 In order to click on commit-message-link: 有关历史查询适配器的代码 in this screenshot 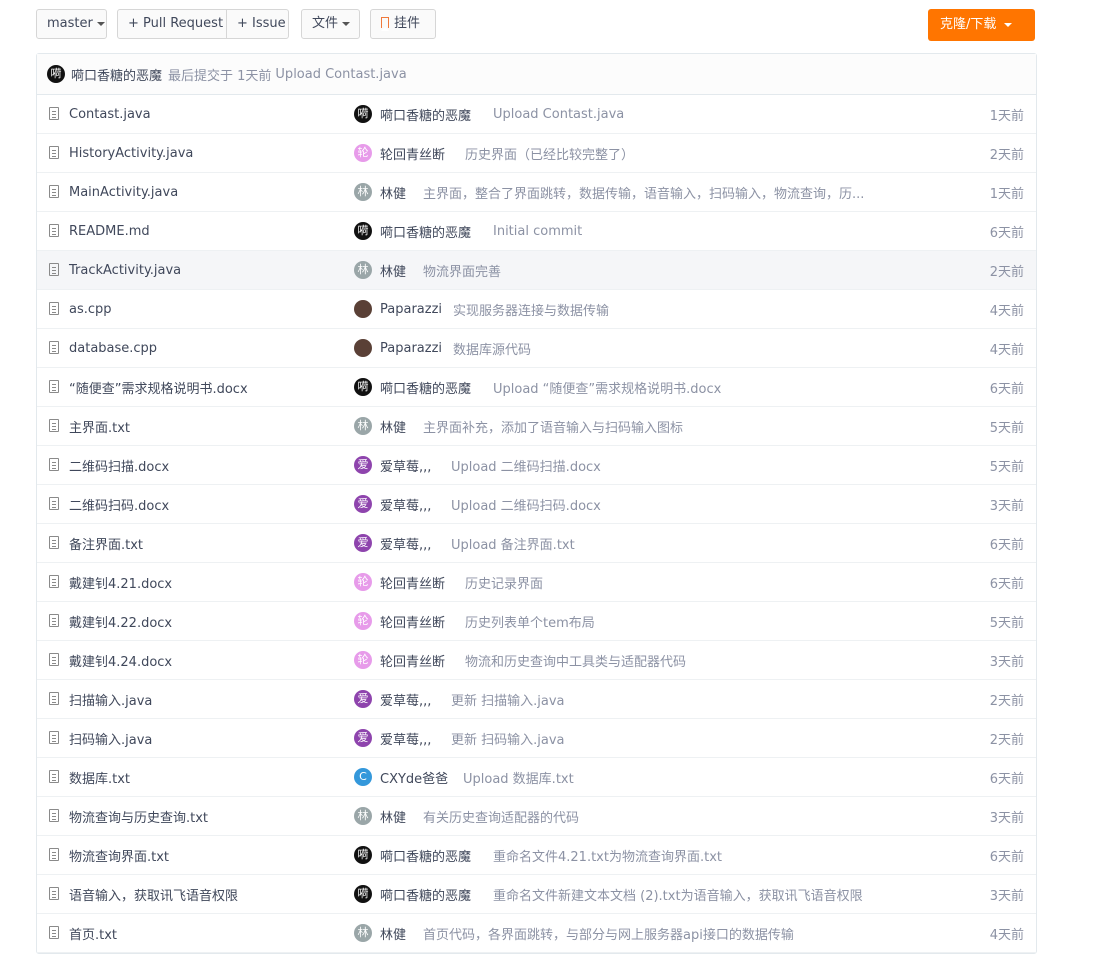, I will do `click(501, 816)`.